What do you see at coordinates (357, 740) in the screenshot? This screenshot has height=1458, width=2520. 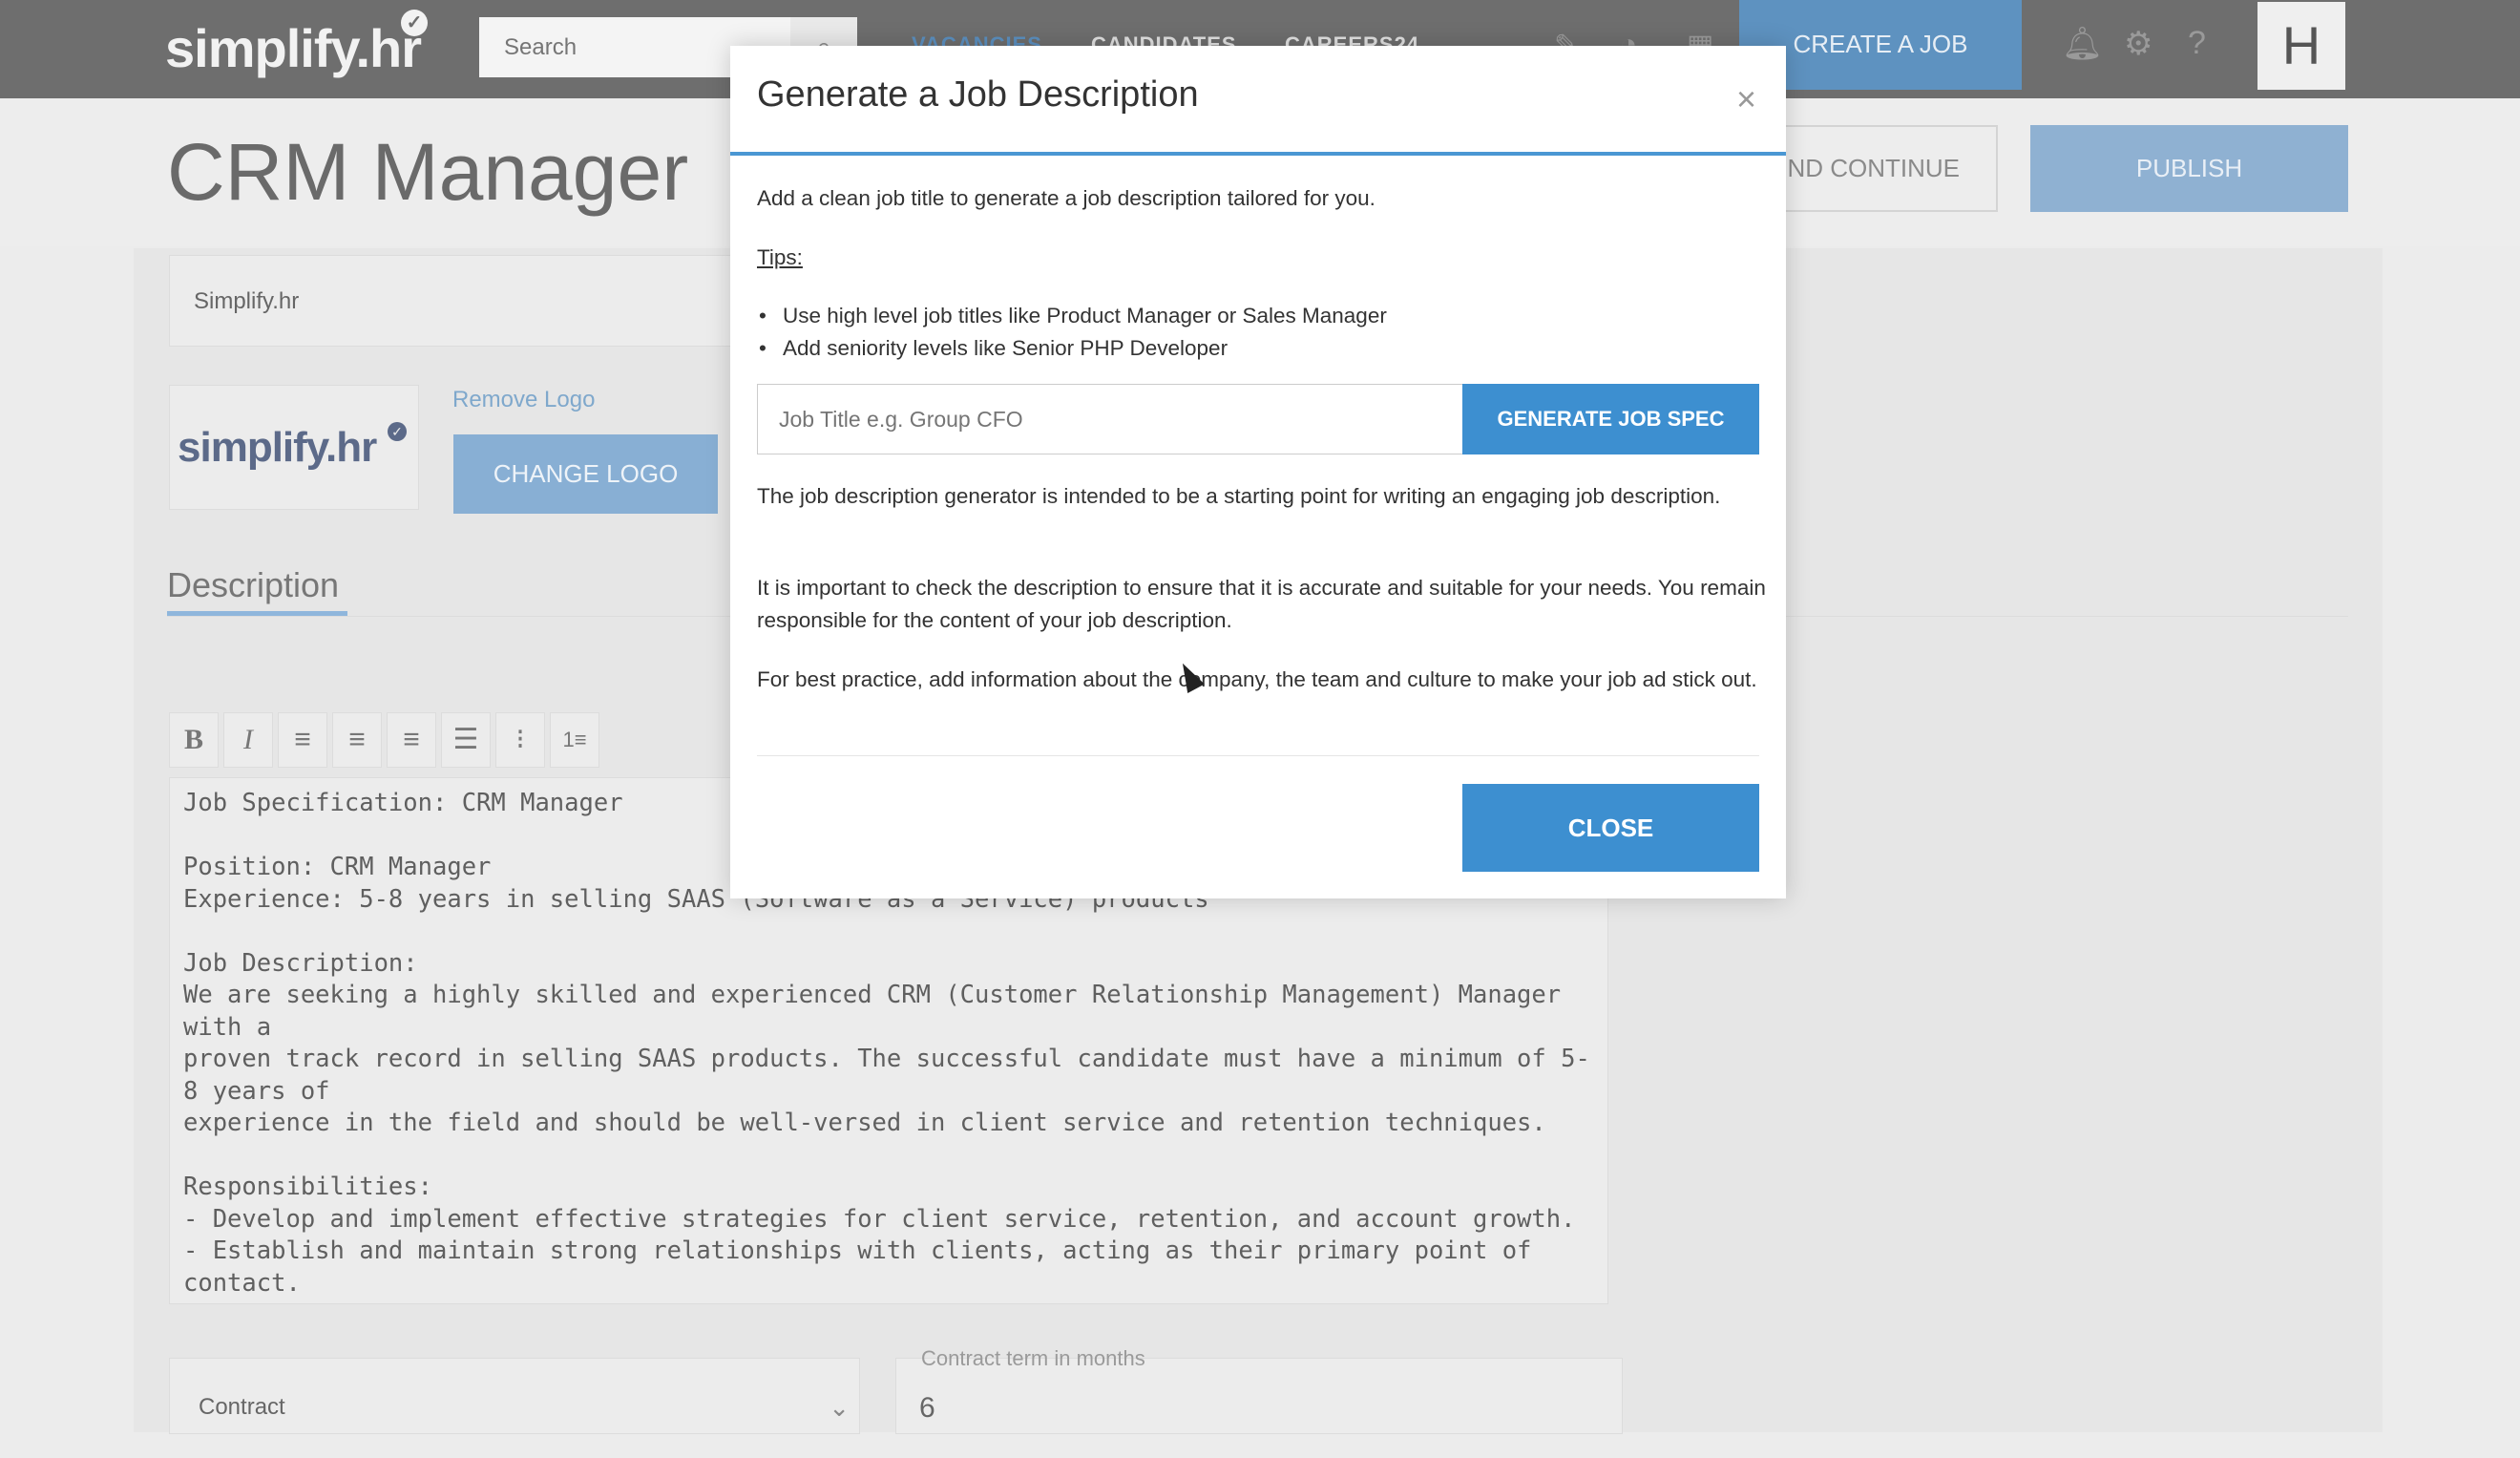 I see `align-center-icon: ≡` at bounding box center [357, 740].